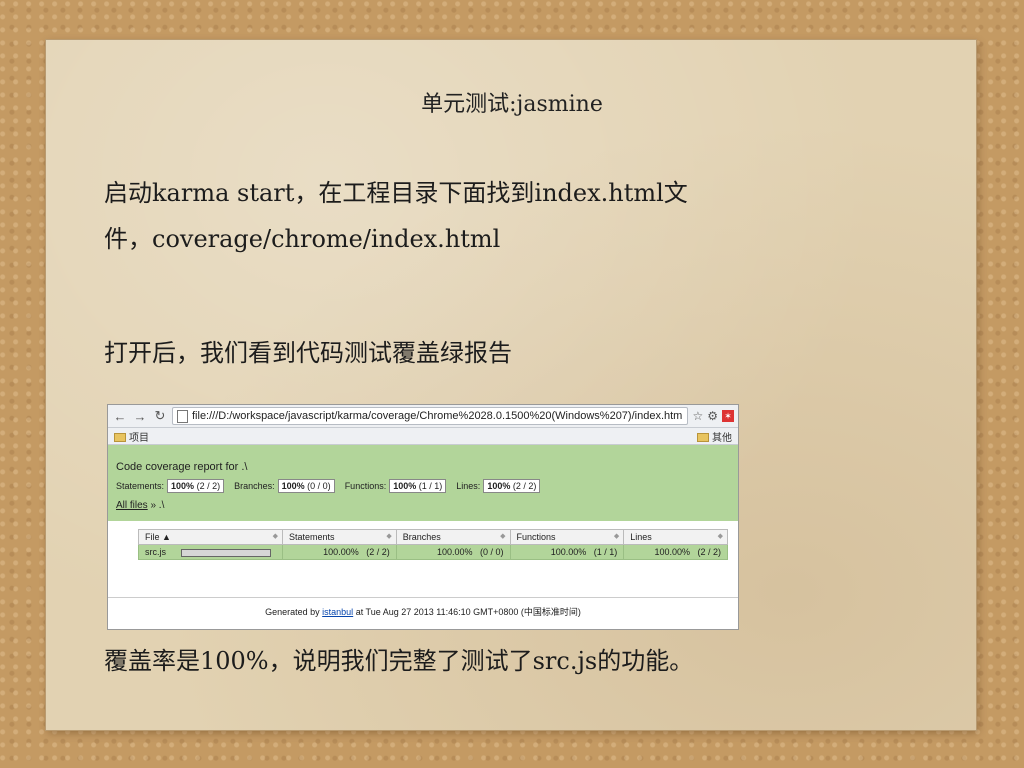  What do you see at coordinates (512, 104) in the screenshot?
I see `slide-title: 单元测试:jasmine` at bounding box center [512, 104].